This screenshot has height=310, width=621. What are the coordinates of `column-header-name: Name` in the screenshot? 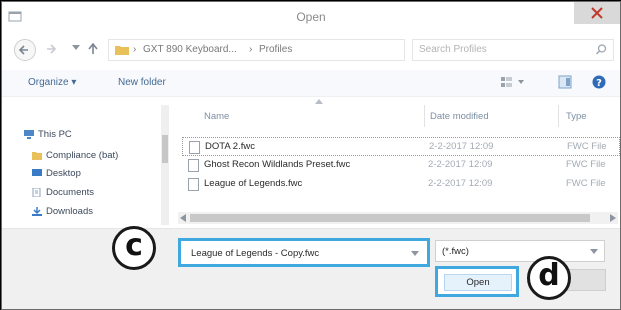 It's located at (216, 116).